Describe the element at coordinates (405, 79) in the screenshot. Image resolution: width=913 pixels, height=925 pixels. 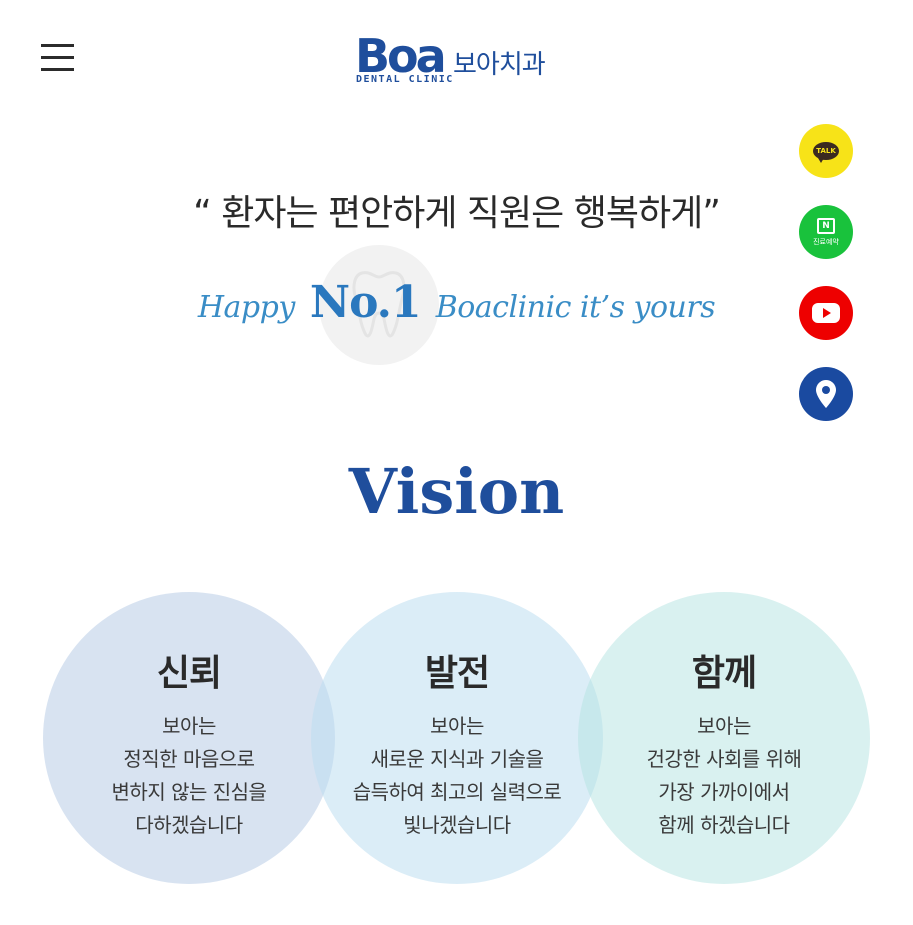
I see `logo-subtitle: DENTAL CLINIC` at that location.